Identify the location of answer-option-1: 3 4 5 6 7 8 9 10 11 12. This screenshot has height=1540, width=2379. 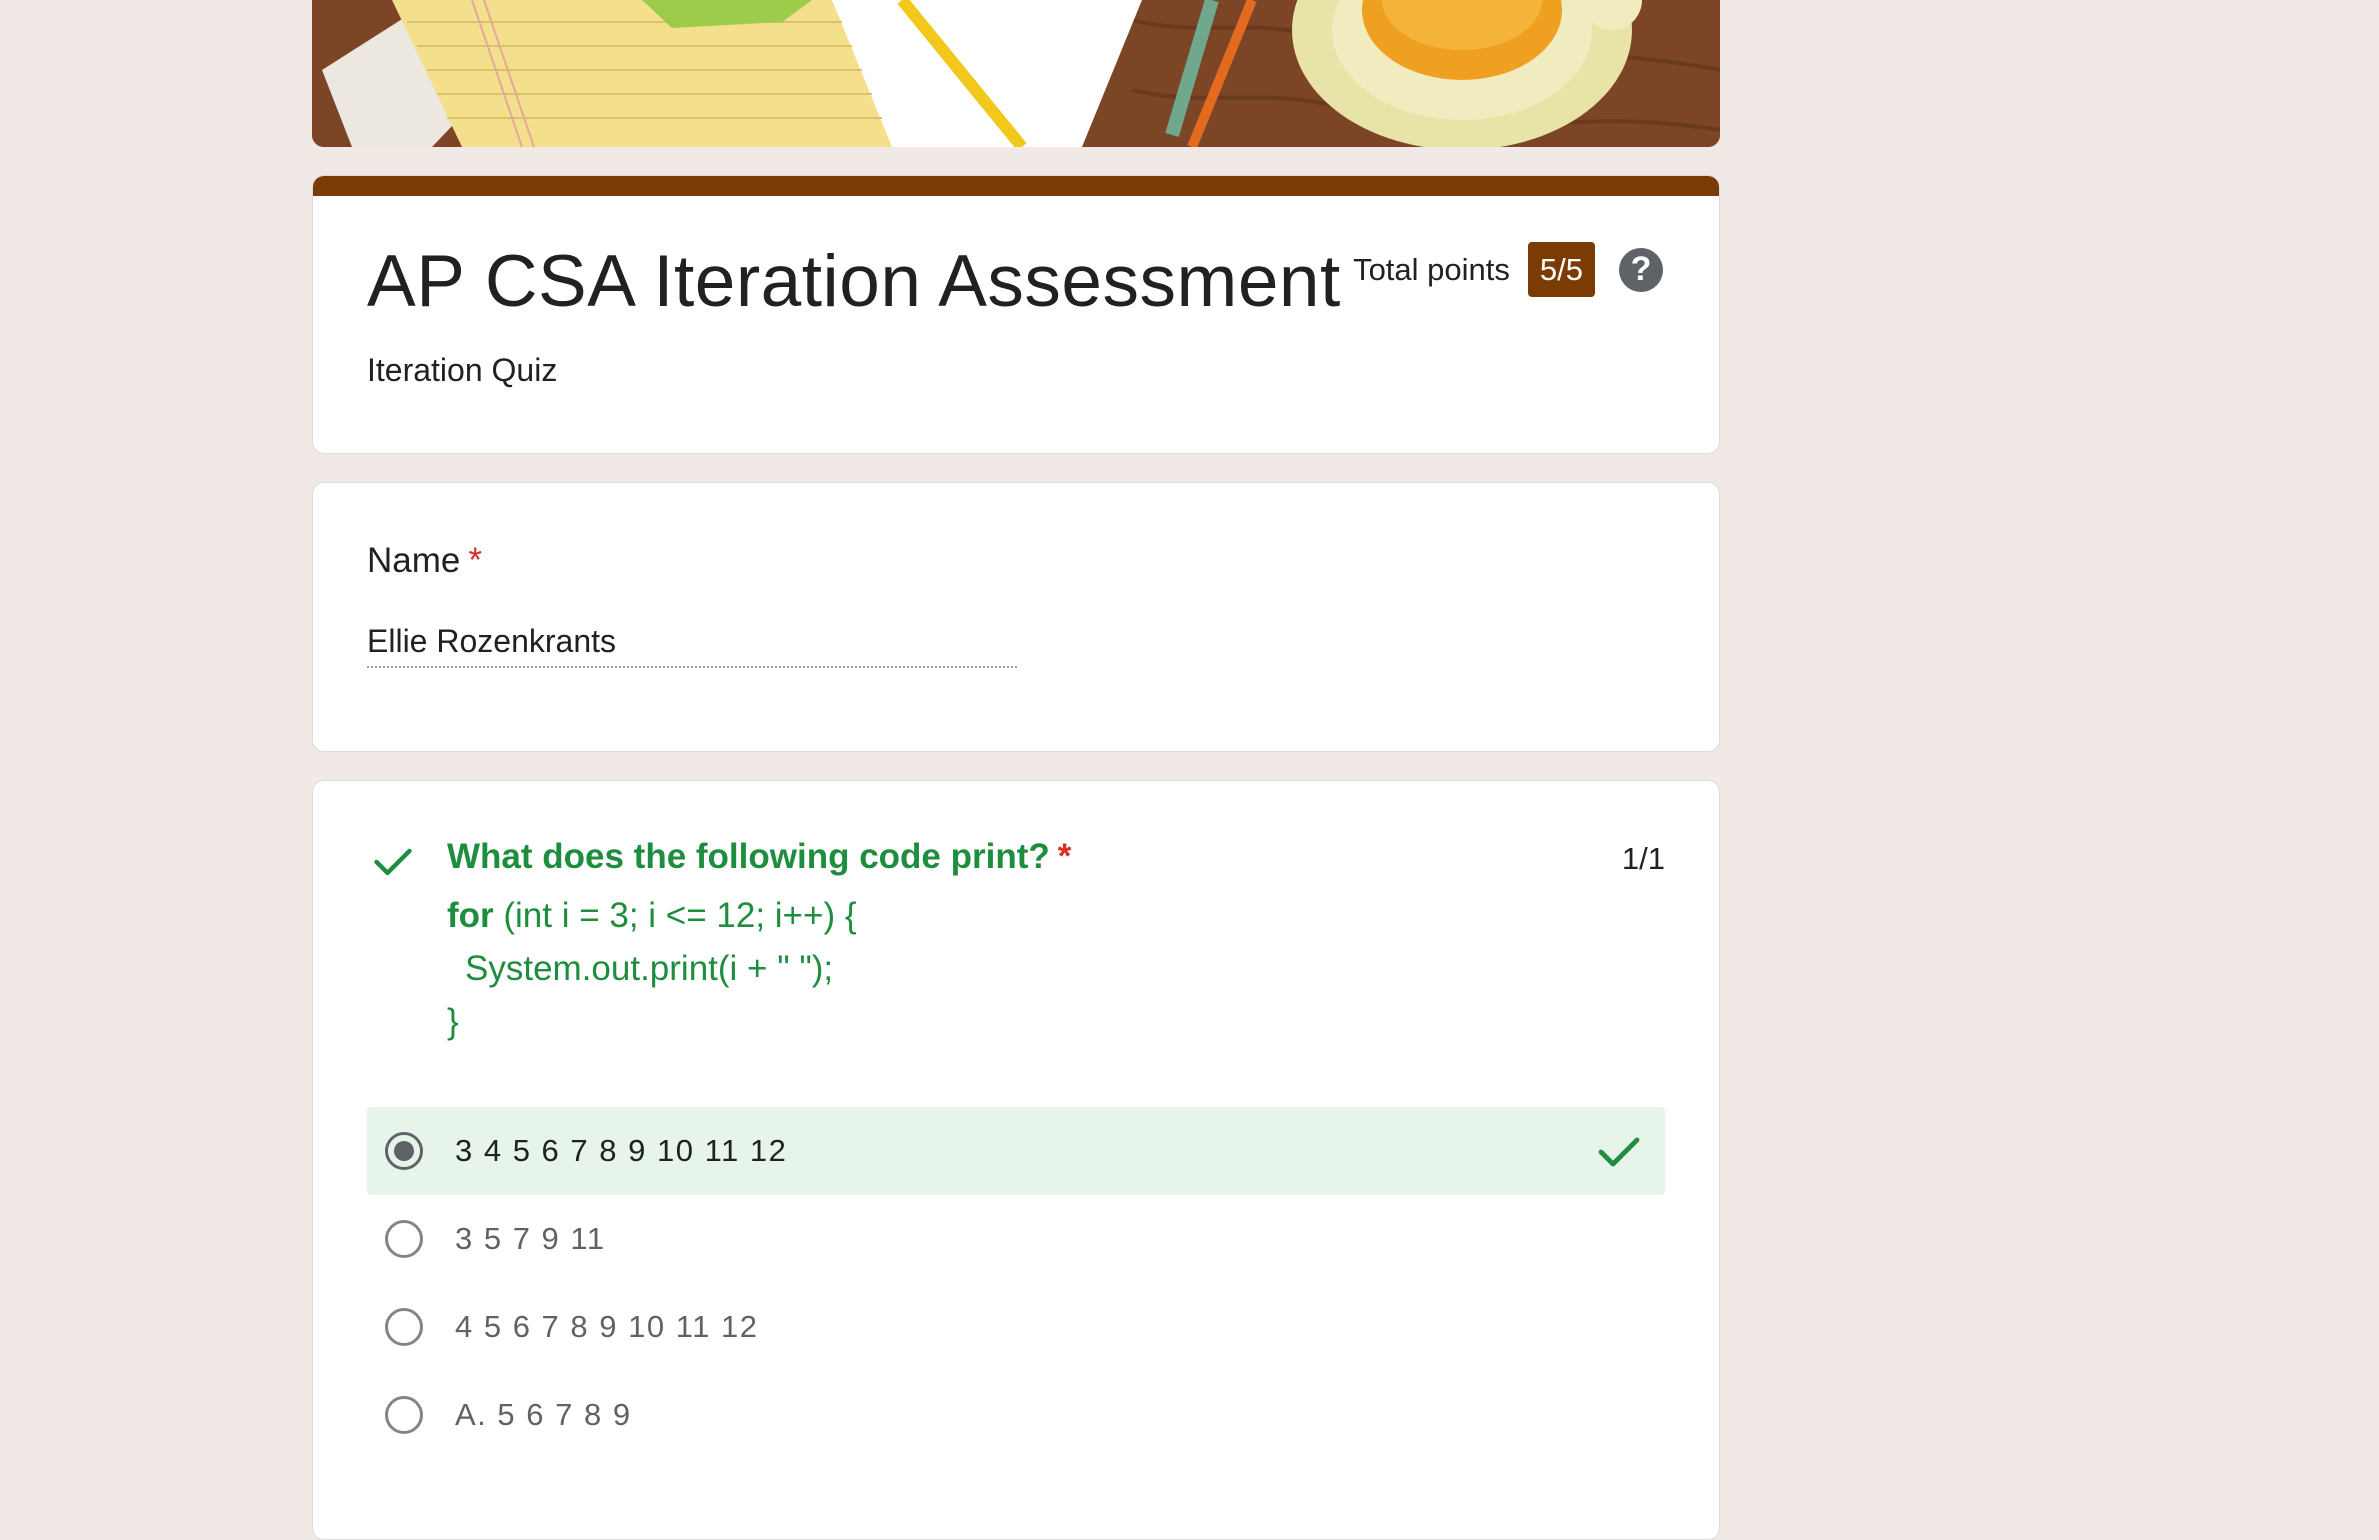
(1016, 1151).